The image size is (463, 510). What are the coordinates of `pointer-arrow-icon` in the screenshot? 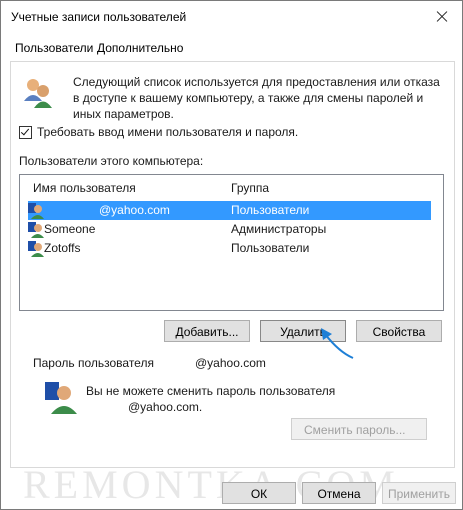 It's located at (337, 343).